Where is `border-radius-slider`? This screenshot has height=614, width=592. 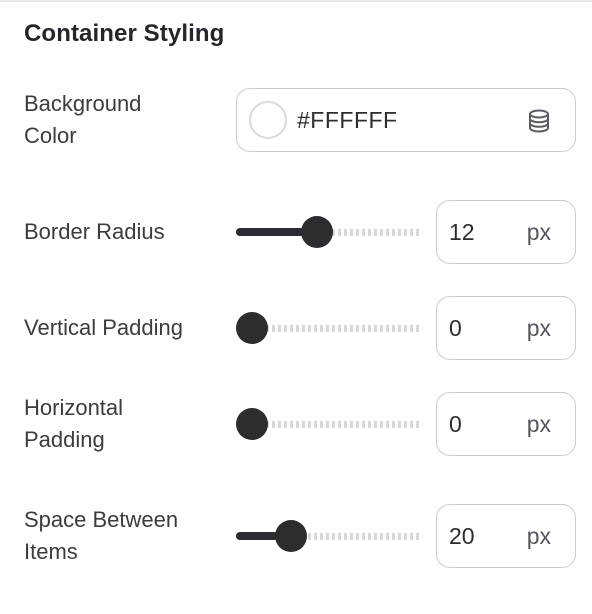 border-radius-slider is located at coordinates (329, 232).